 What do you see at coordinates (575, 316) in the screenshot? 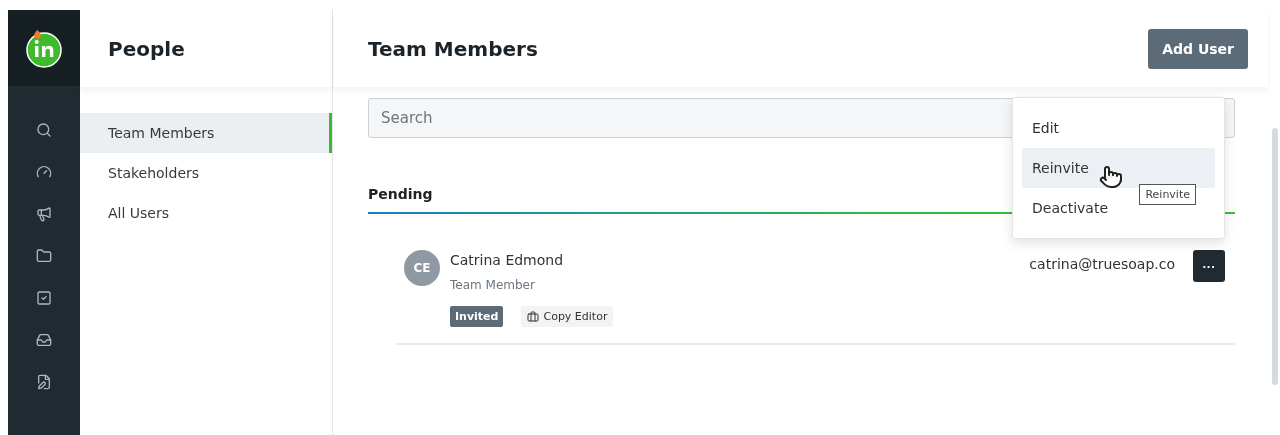
I see `tag-label: Copy Editor` at bounding box center [575, 316].